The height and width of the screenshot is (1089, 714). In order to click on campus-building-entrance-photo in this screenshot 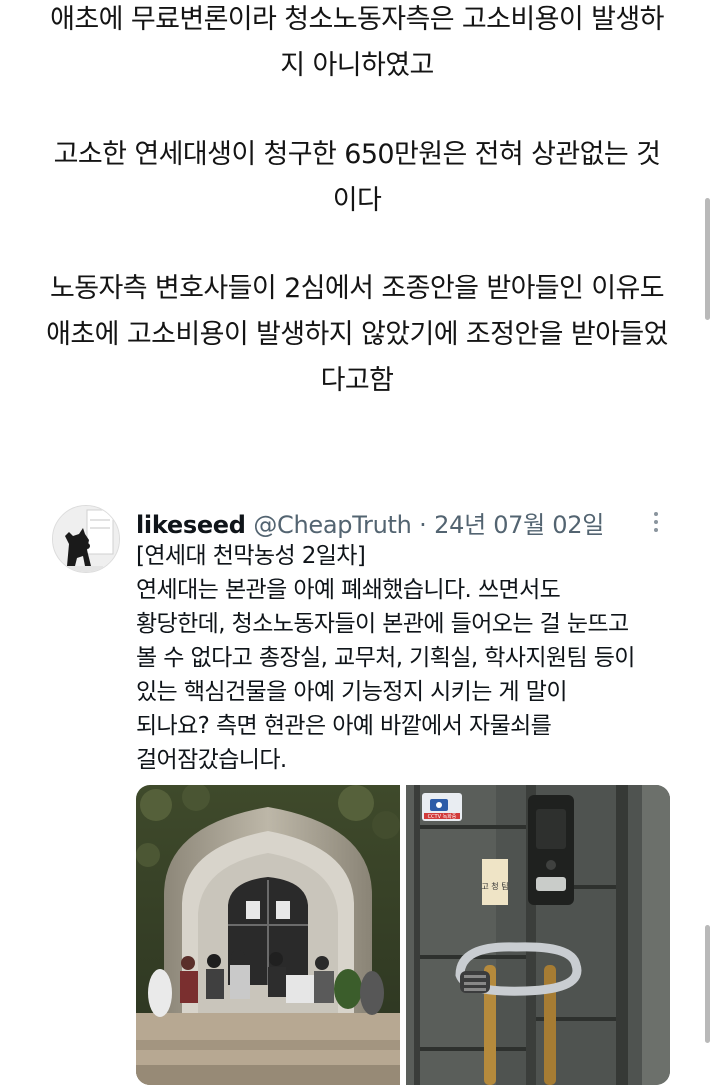, I will do `click(268, 935)`.